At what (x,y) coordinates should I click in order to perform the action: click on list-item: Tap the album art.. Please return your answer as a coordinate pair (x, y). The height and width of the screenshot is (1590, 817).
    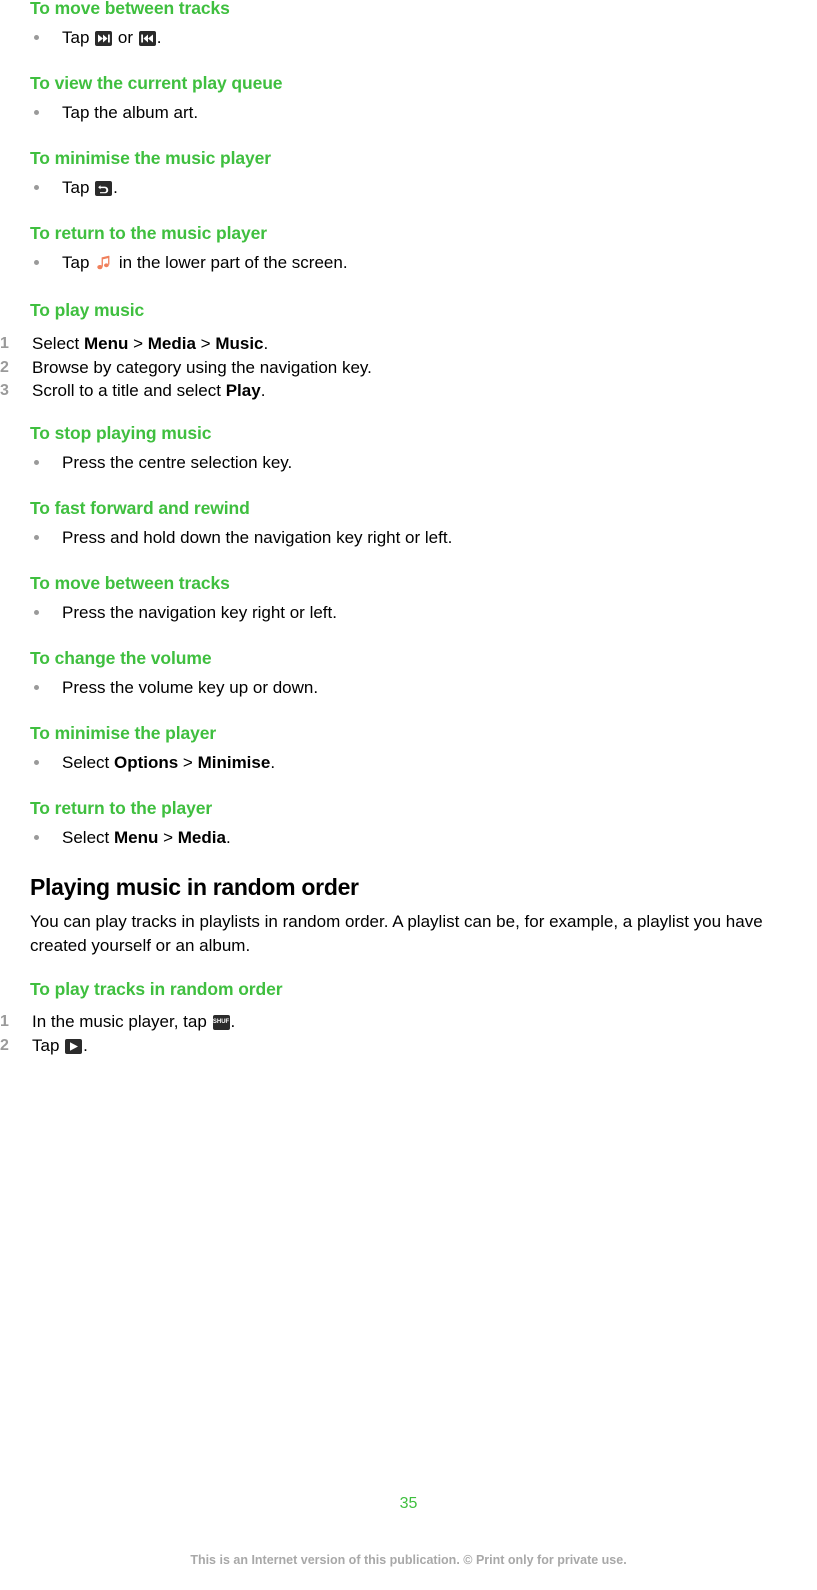
    Looking at the image, I should click on (156, 113).